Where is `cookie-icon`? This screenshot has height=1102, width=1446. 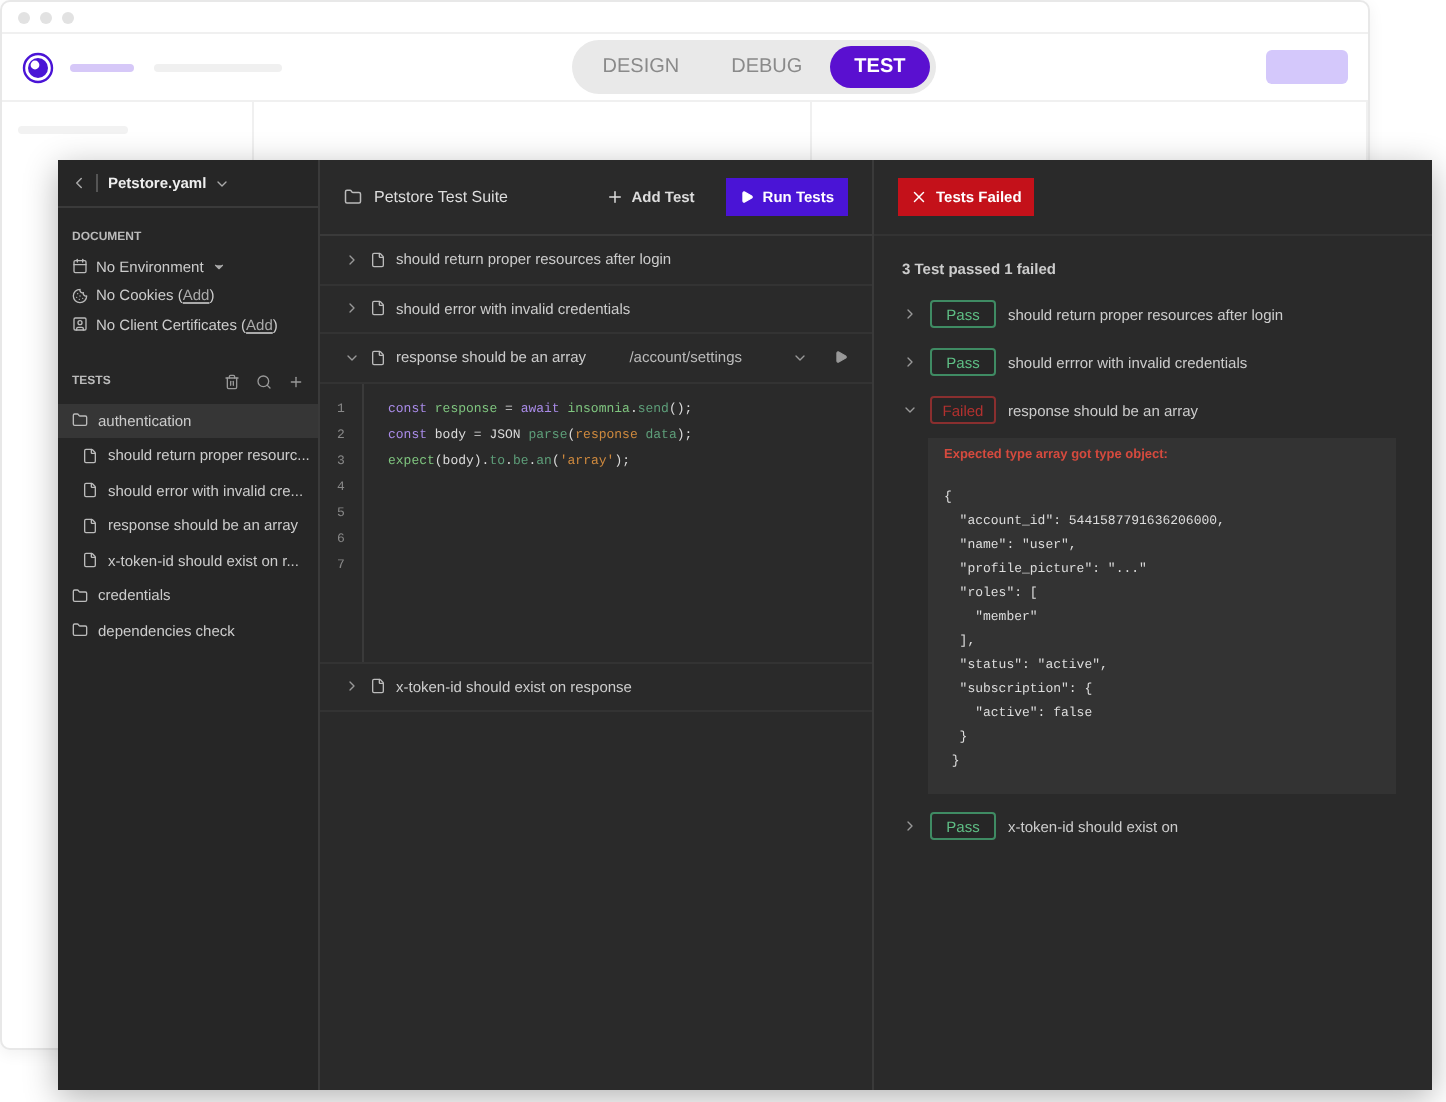 cookie-icon is located at coordinates (80, 295).